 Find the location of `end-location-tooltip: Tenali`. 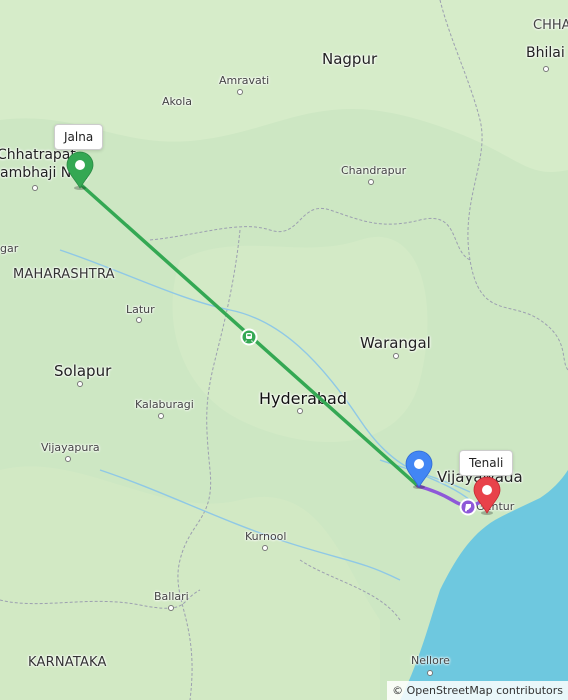

end-location-tooltip: Tenali is located at coordinates (486, 463).